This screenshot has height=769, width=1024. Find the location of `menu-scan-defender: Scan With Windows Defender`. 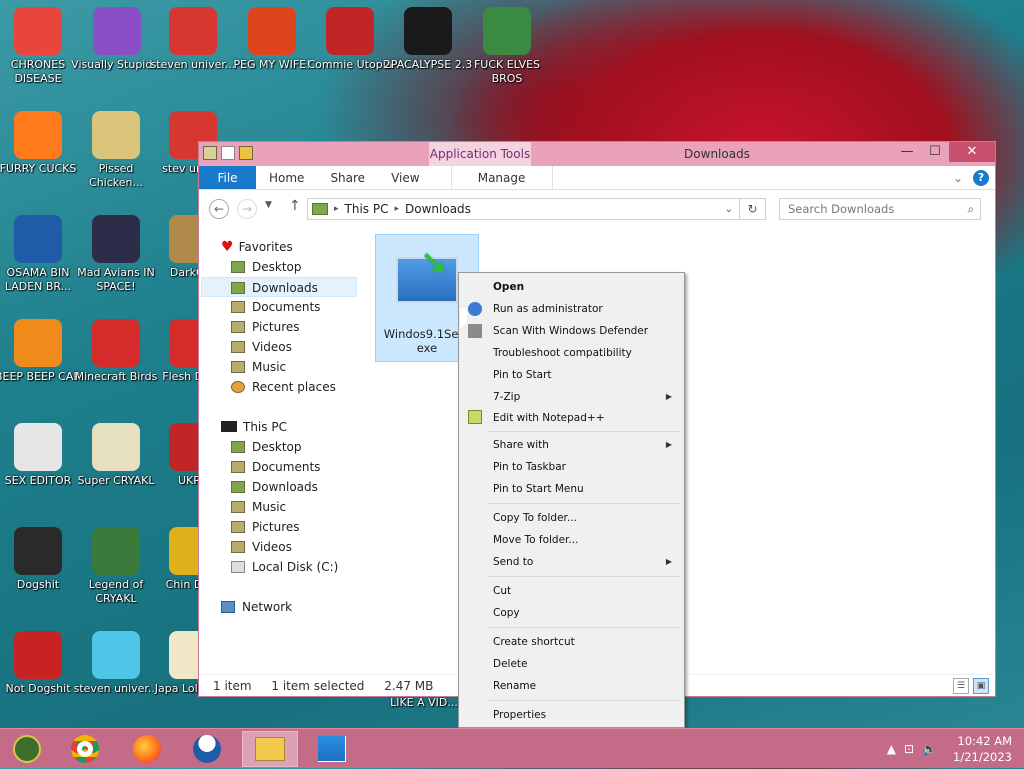

menu-scan-defender: Scan With Windows Defender is located at coordinates (570, 331).